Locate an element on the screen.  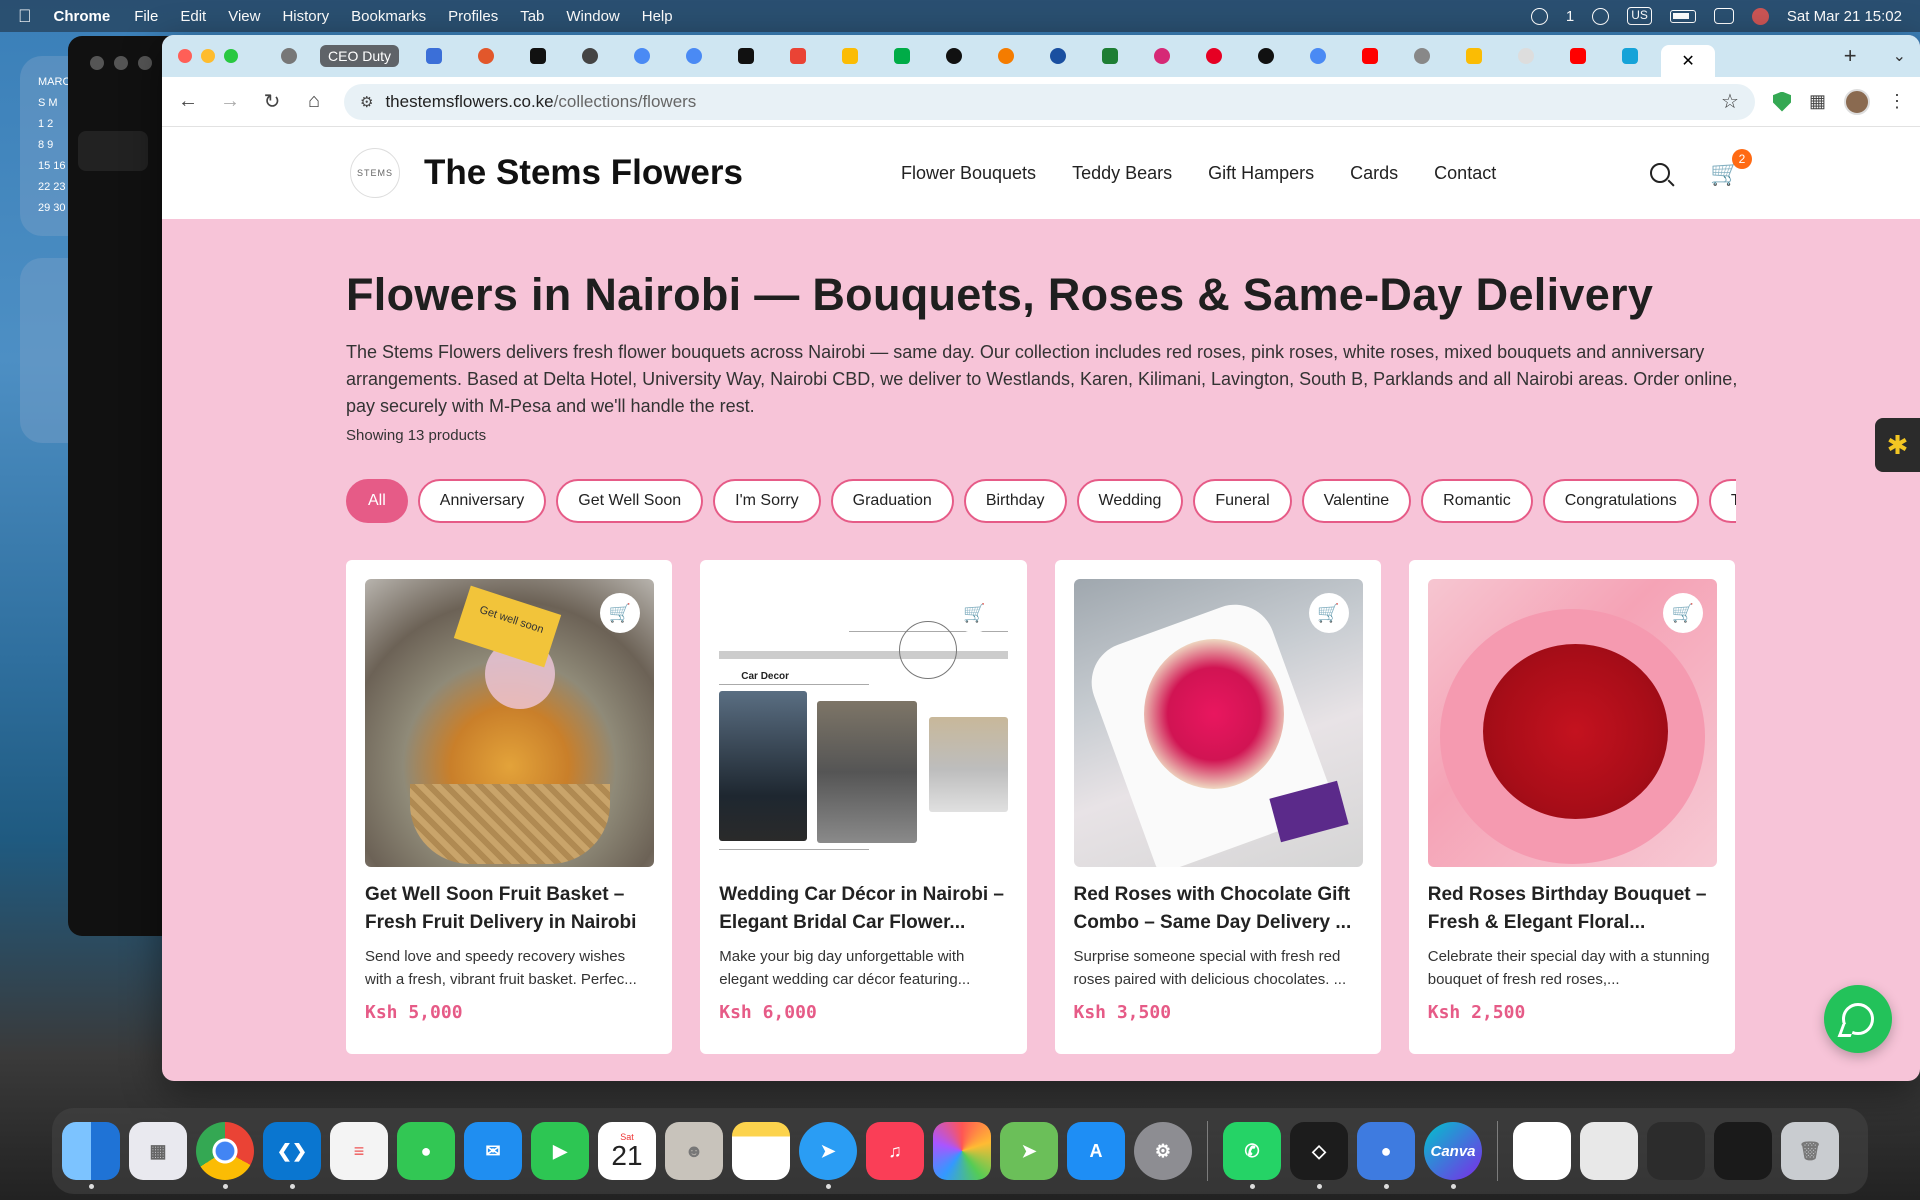
dock-stack-downloads is located at coordinates (1743, 1151).